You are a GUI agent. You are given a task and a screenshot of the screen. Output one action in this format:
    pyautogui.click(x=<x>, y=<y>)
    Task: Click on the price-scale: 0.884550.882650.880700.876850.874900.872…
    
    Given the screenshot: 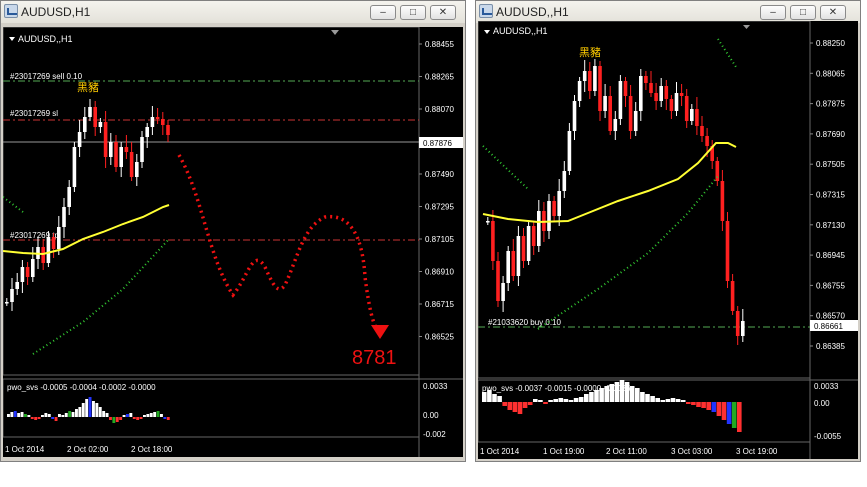 What is the action you would take?
    pyautogui.click(x=436, y=191)
    